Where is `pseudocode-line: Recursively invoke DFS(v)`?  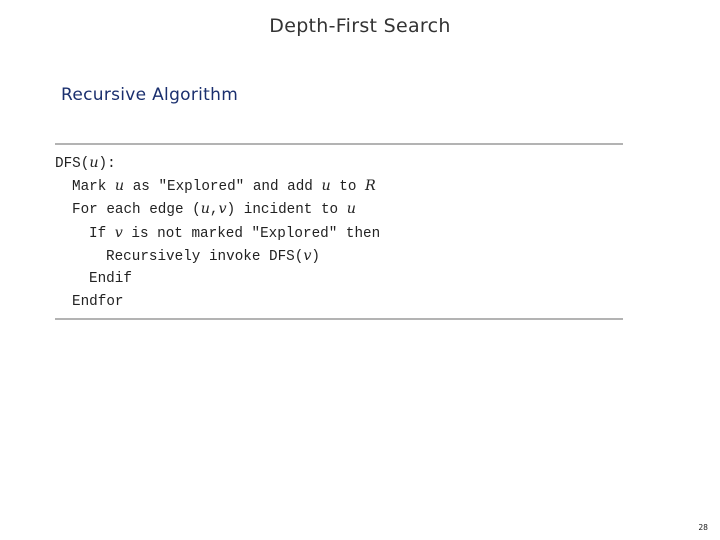 pseudocode-line: Recursively invoke DFS(v) is located at coordinates (217, 256).